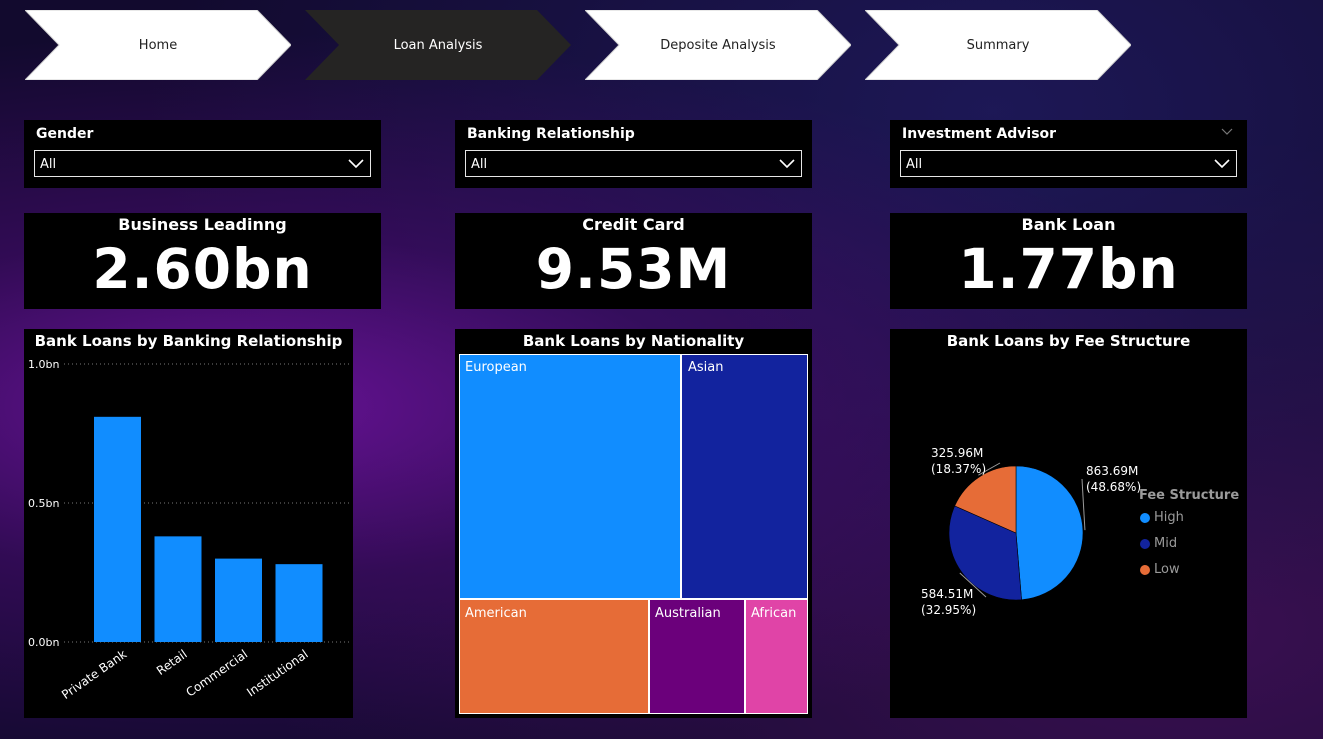  What do you see at coordinates (551, 134) in the screenshot?
I see `banking-relationship-slicer-title: Banking Relationship` at bounding box center [551, 134].